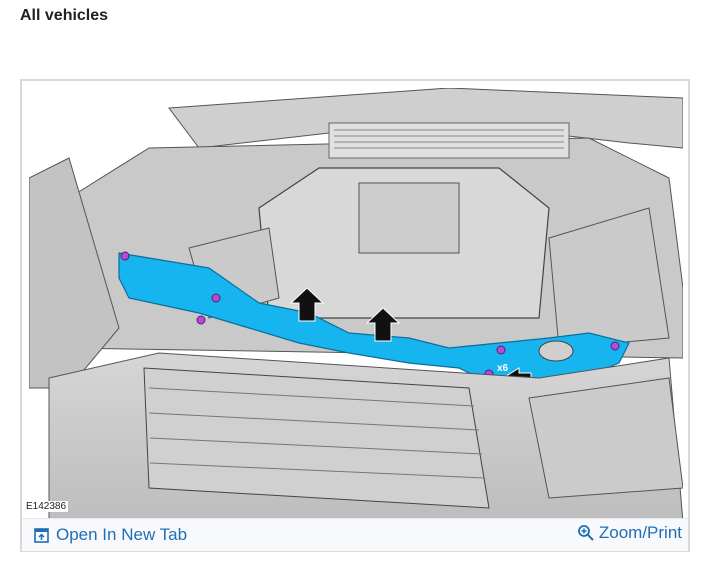  What do you see at coordinates (64, 15) in the screenshot?
I see `section-title: All vehicles` at bounding box center [64, 15].